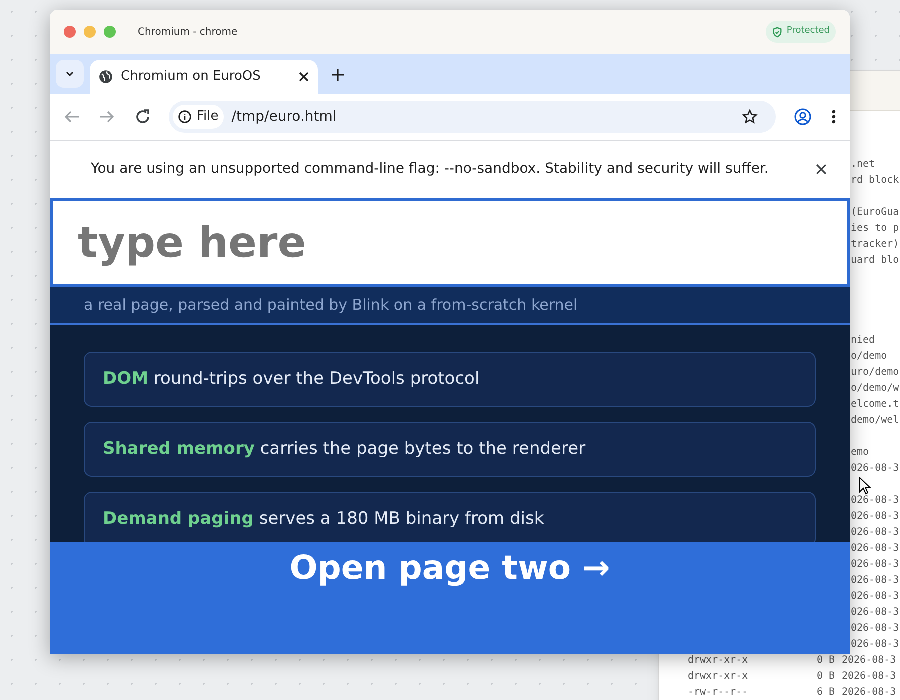 This screenshot has height=700, width=900. What do you see at coordinates (875, 260) in the screenshot?
I see `terminal-line: uard blo` at bounding box center [875, 260].